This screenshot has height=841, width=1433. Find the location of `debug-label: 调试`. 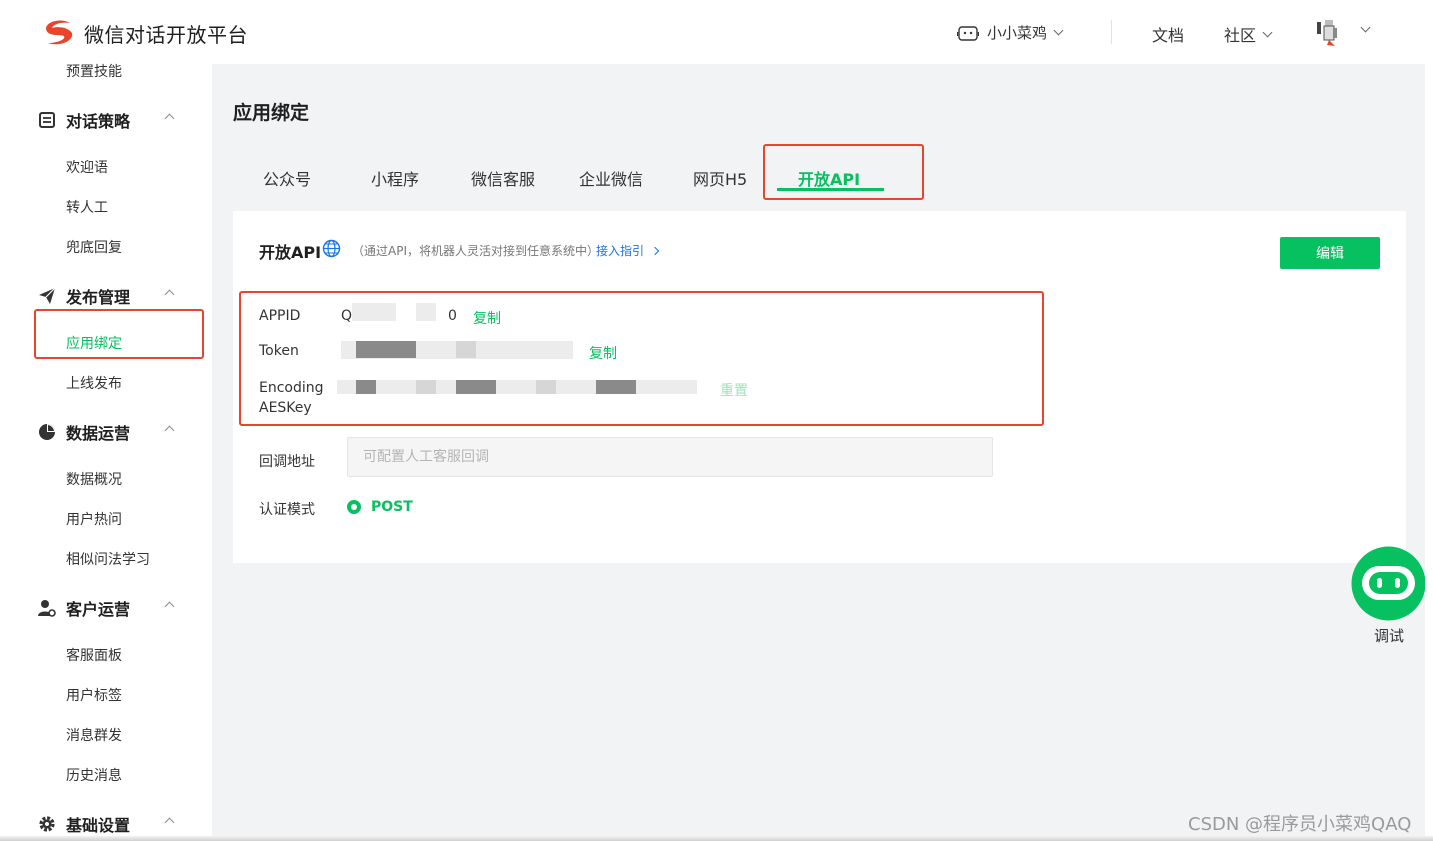

debug-label: 调试 is located at coordinates (1389, 635).